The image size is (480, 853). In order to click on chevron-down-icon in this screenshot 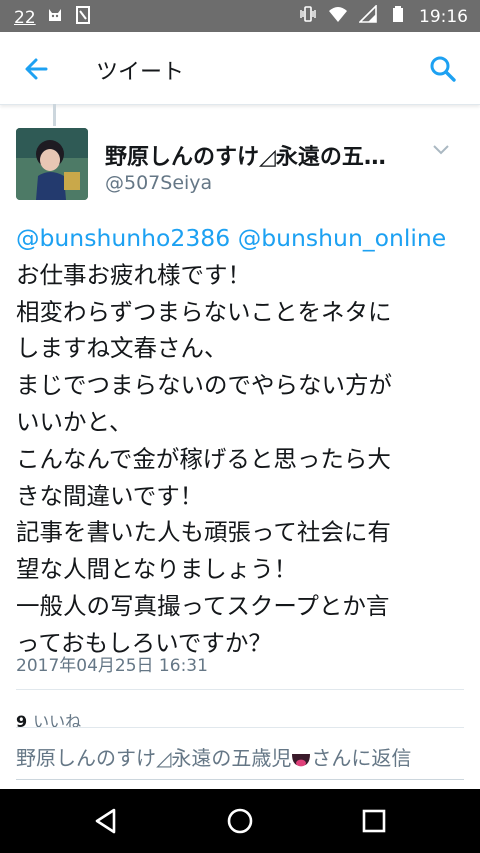, I will do `click(441, 150)`.